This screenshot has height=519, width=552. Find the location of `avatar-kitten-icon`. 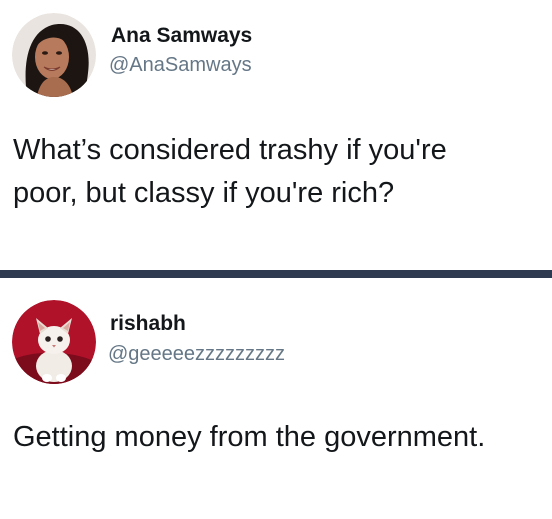

avatar-kitten-icon is located at coordinates (54, 342).